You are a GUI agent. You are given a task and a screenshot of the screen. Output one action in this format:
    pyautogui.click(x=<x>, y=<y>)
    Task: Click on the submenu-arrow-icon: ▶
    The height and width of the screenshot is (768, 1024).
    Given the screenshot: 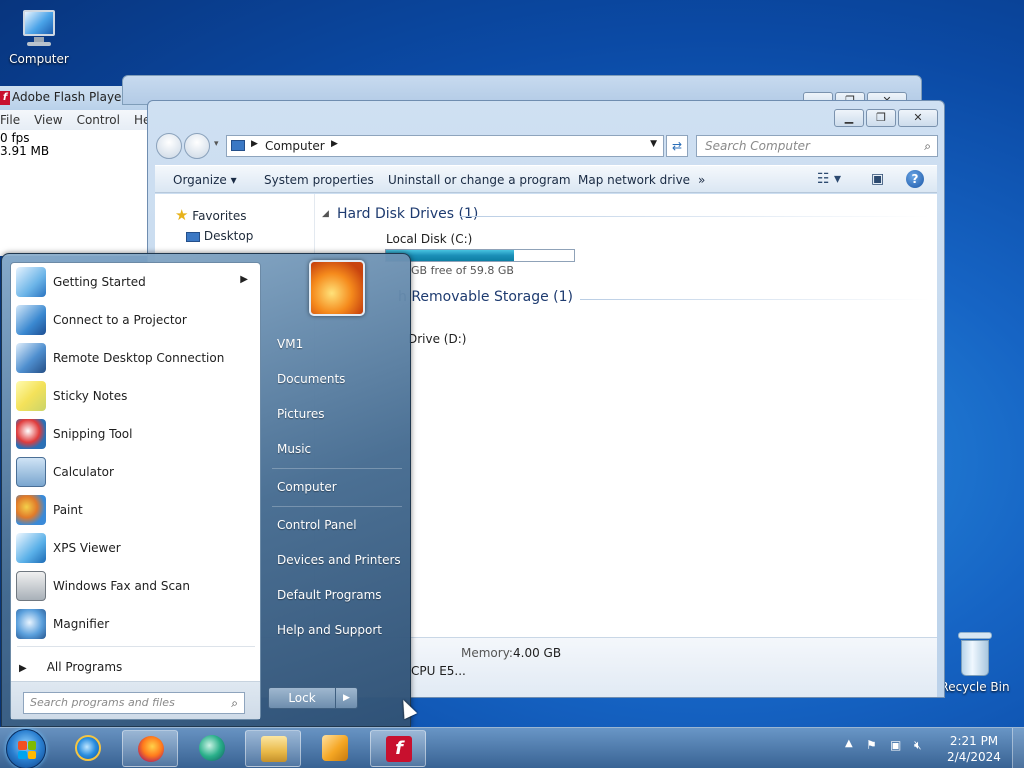 What is the action you would take?
    pyautogui.click(x=244, y=279)
    